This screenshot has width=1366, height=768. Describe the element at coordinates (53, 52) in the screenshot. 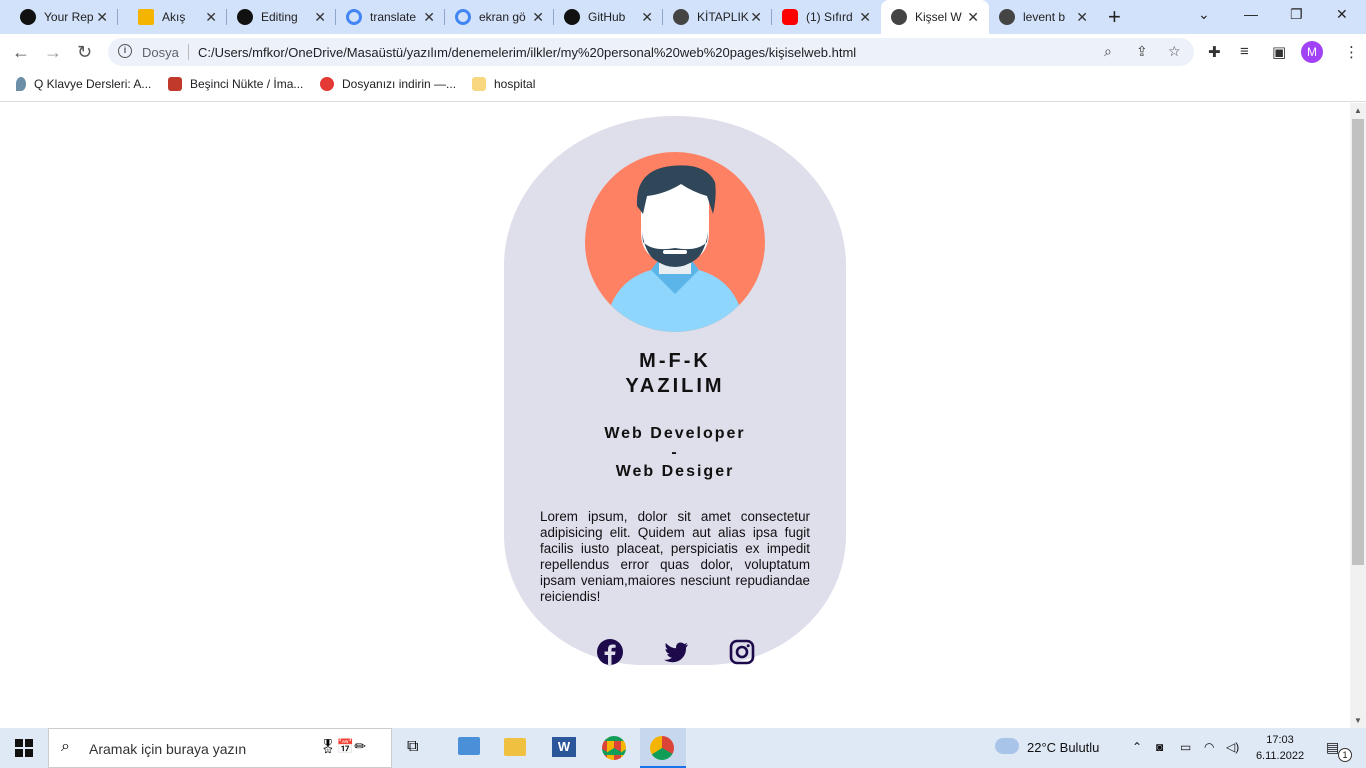

I see `forward-icon: →` at that location.